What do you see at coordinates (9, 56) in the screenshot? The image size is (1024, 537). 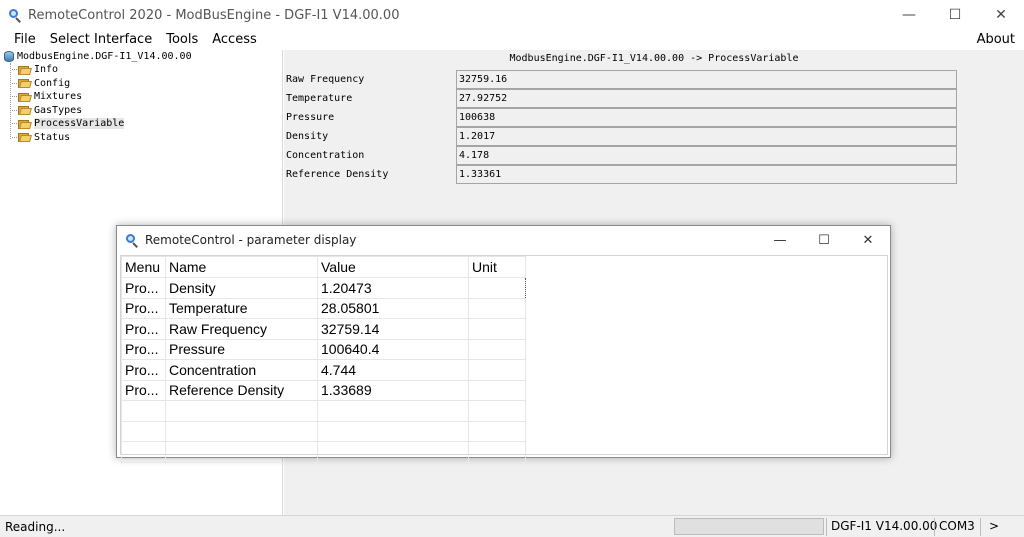 I see `database-icon` at bounding box center [9, 56].